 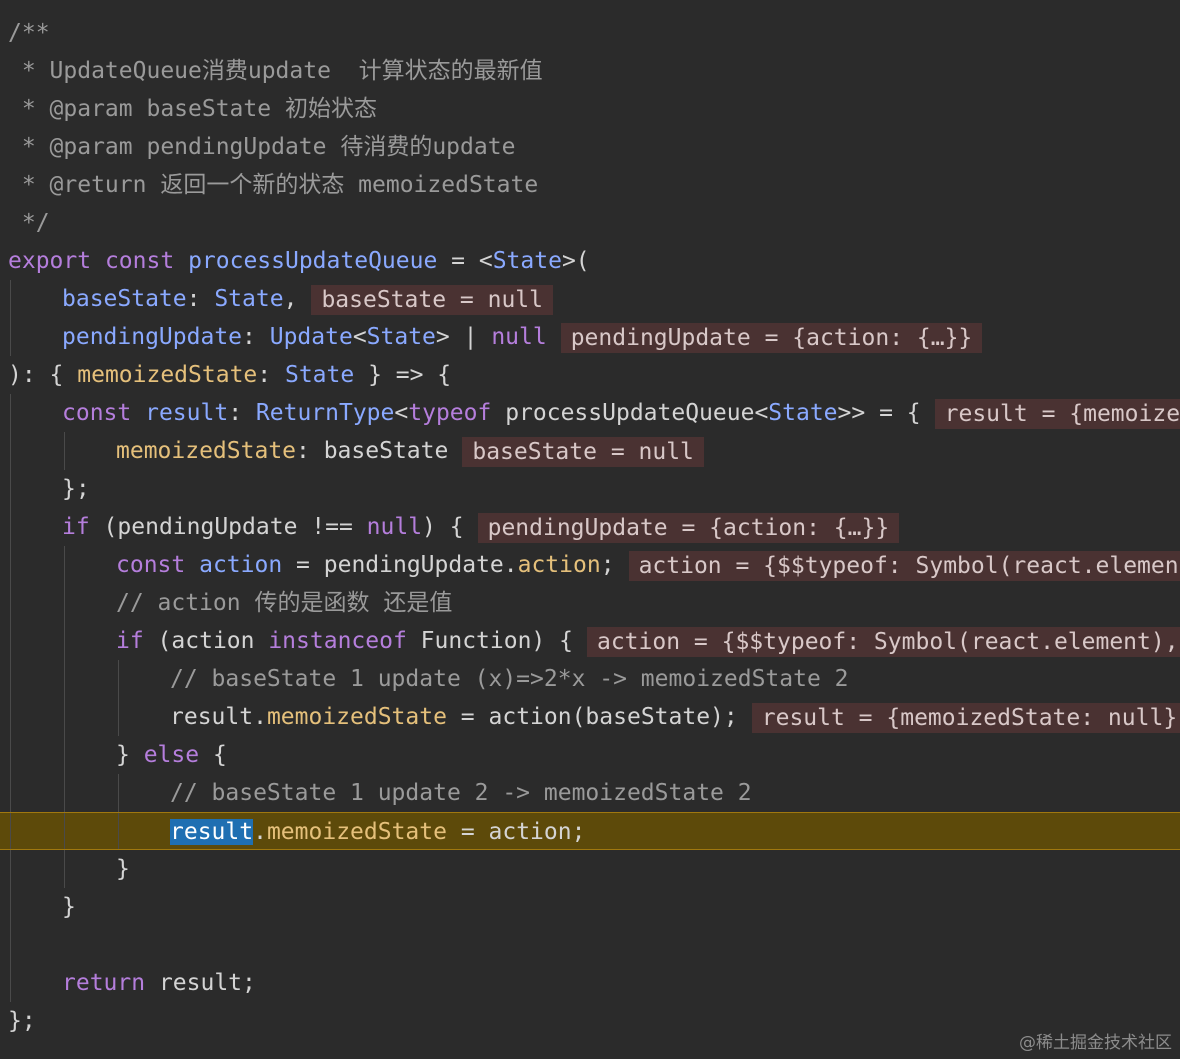 I want to click on code-token: * UpdateQueue消费update 计算状态的最新值, so click(x=275, y=71).